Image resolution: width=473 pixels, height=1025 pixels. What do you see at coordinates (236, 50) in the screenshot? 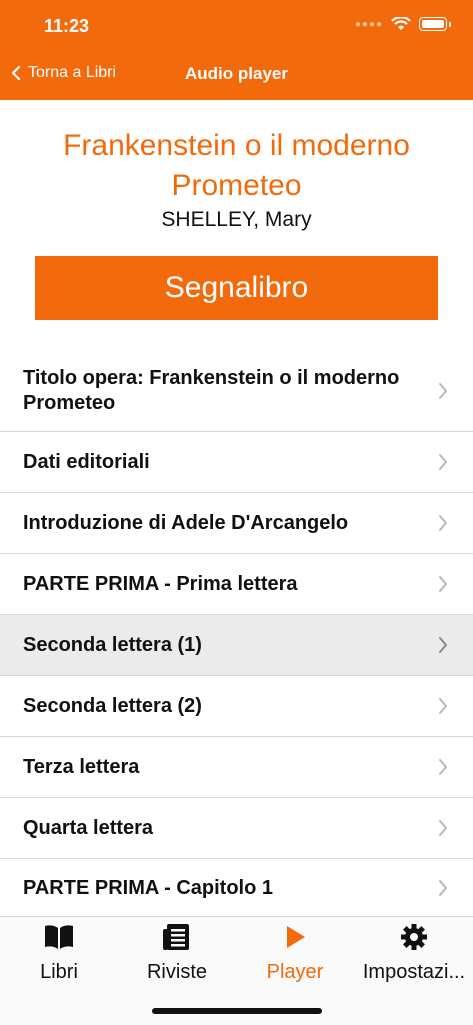
I see `nav-header: 11:23 ●●●● Torna a Libri Audio player` at bounding box center [236, 50].